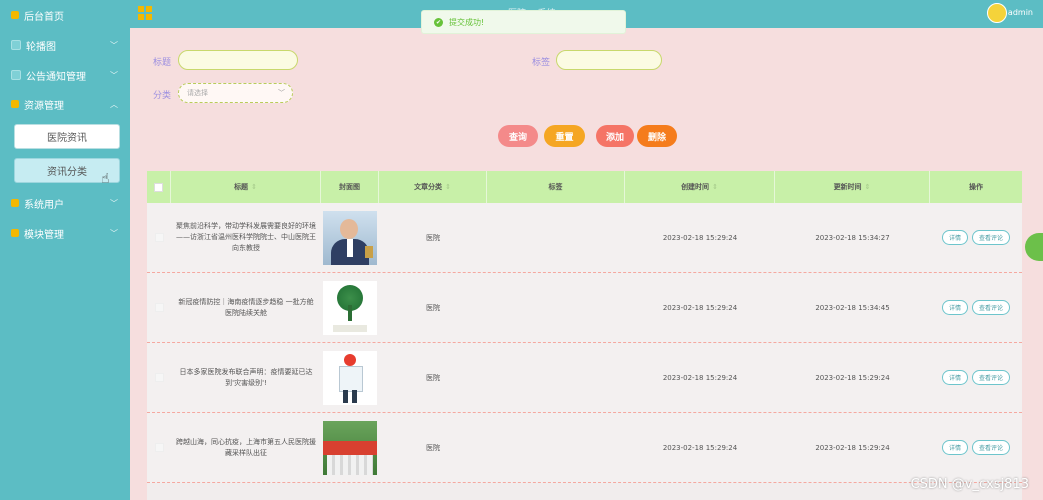 Image resolution: width=1043 pixels, height=500 pixels. Describe the element at coordinates (44, 235) in the screenshot. I see `sidebar-item-label: 模块管理` at that location.